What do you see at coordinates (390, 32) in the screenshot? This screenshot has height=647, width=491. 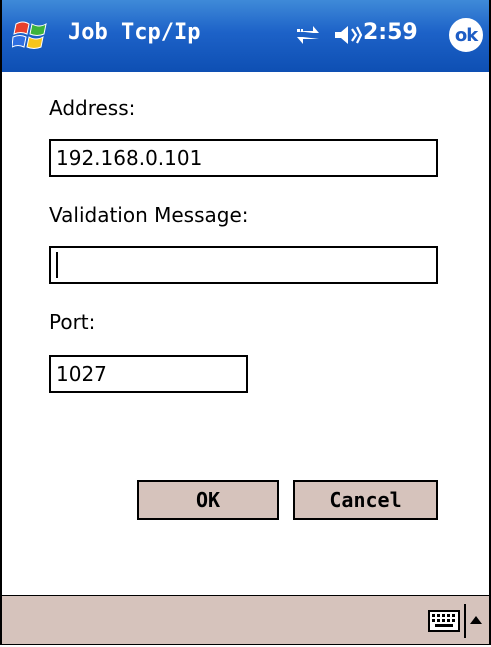 I see `clock: 2:59` at bounding box center [390, 32].